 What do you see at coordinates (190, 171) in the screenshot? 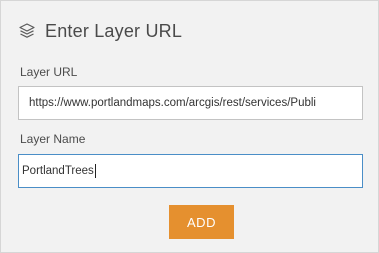
I see `layer-name-input: PortlandTrees` at bounding box center [190, 171].